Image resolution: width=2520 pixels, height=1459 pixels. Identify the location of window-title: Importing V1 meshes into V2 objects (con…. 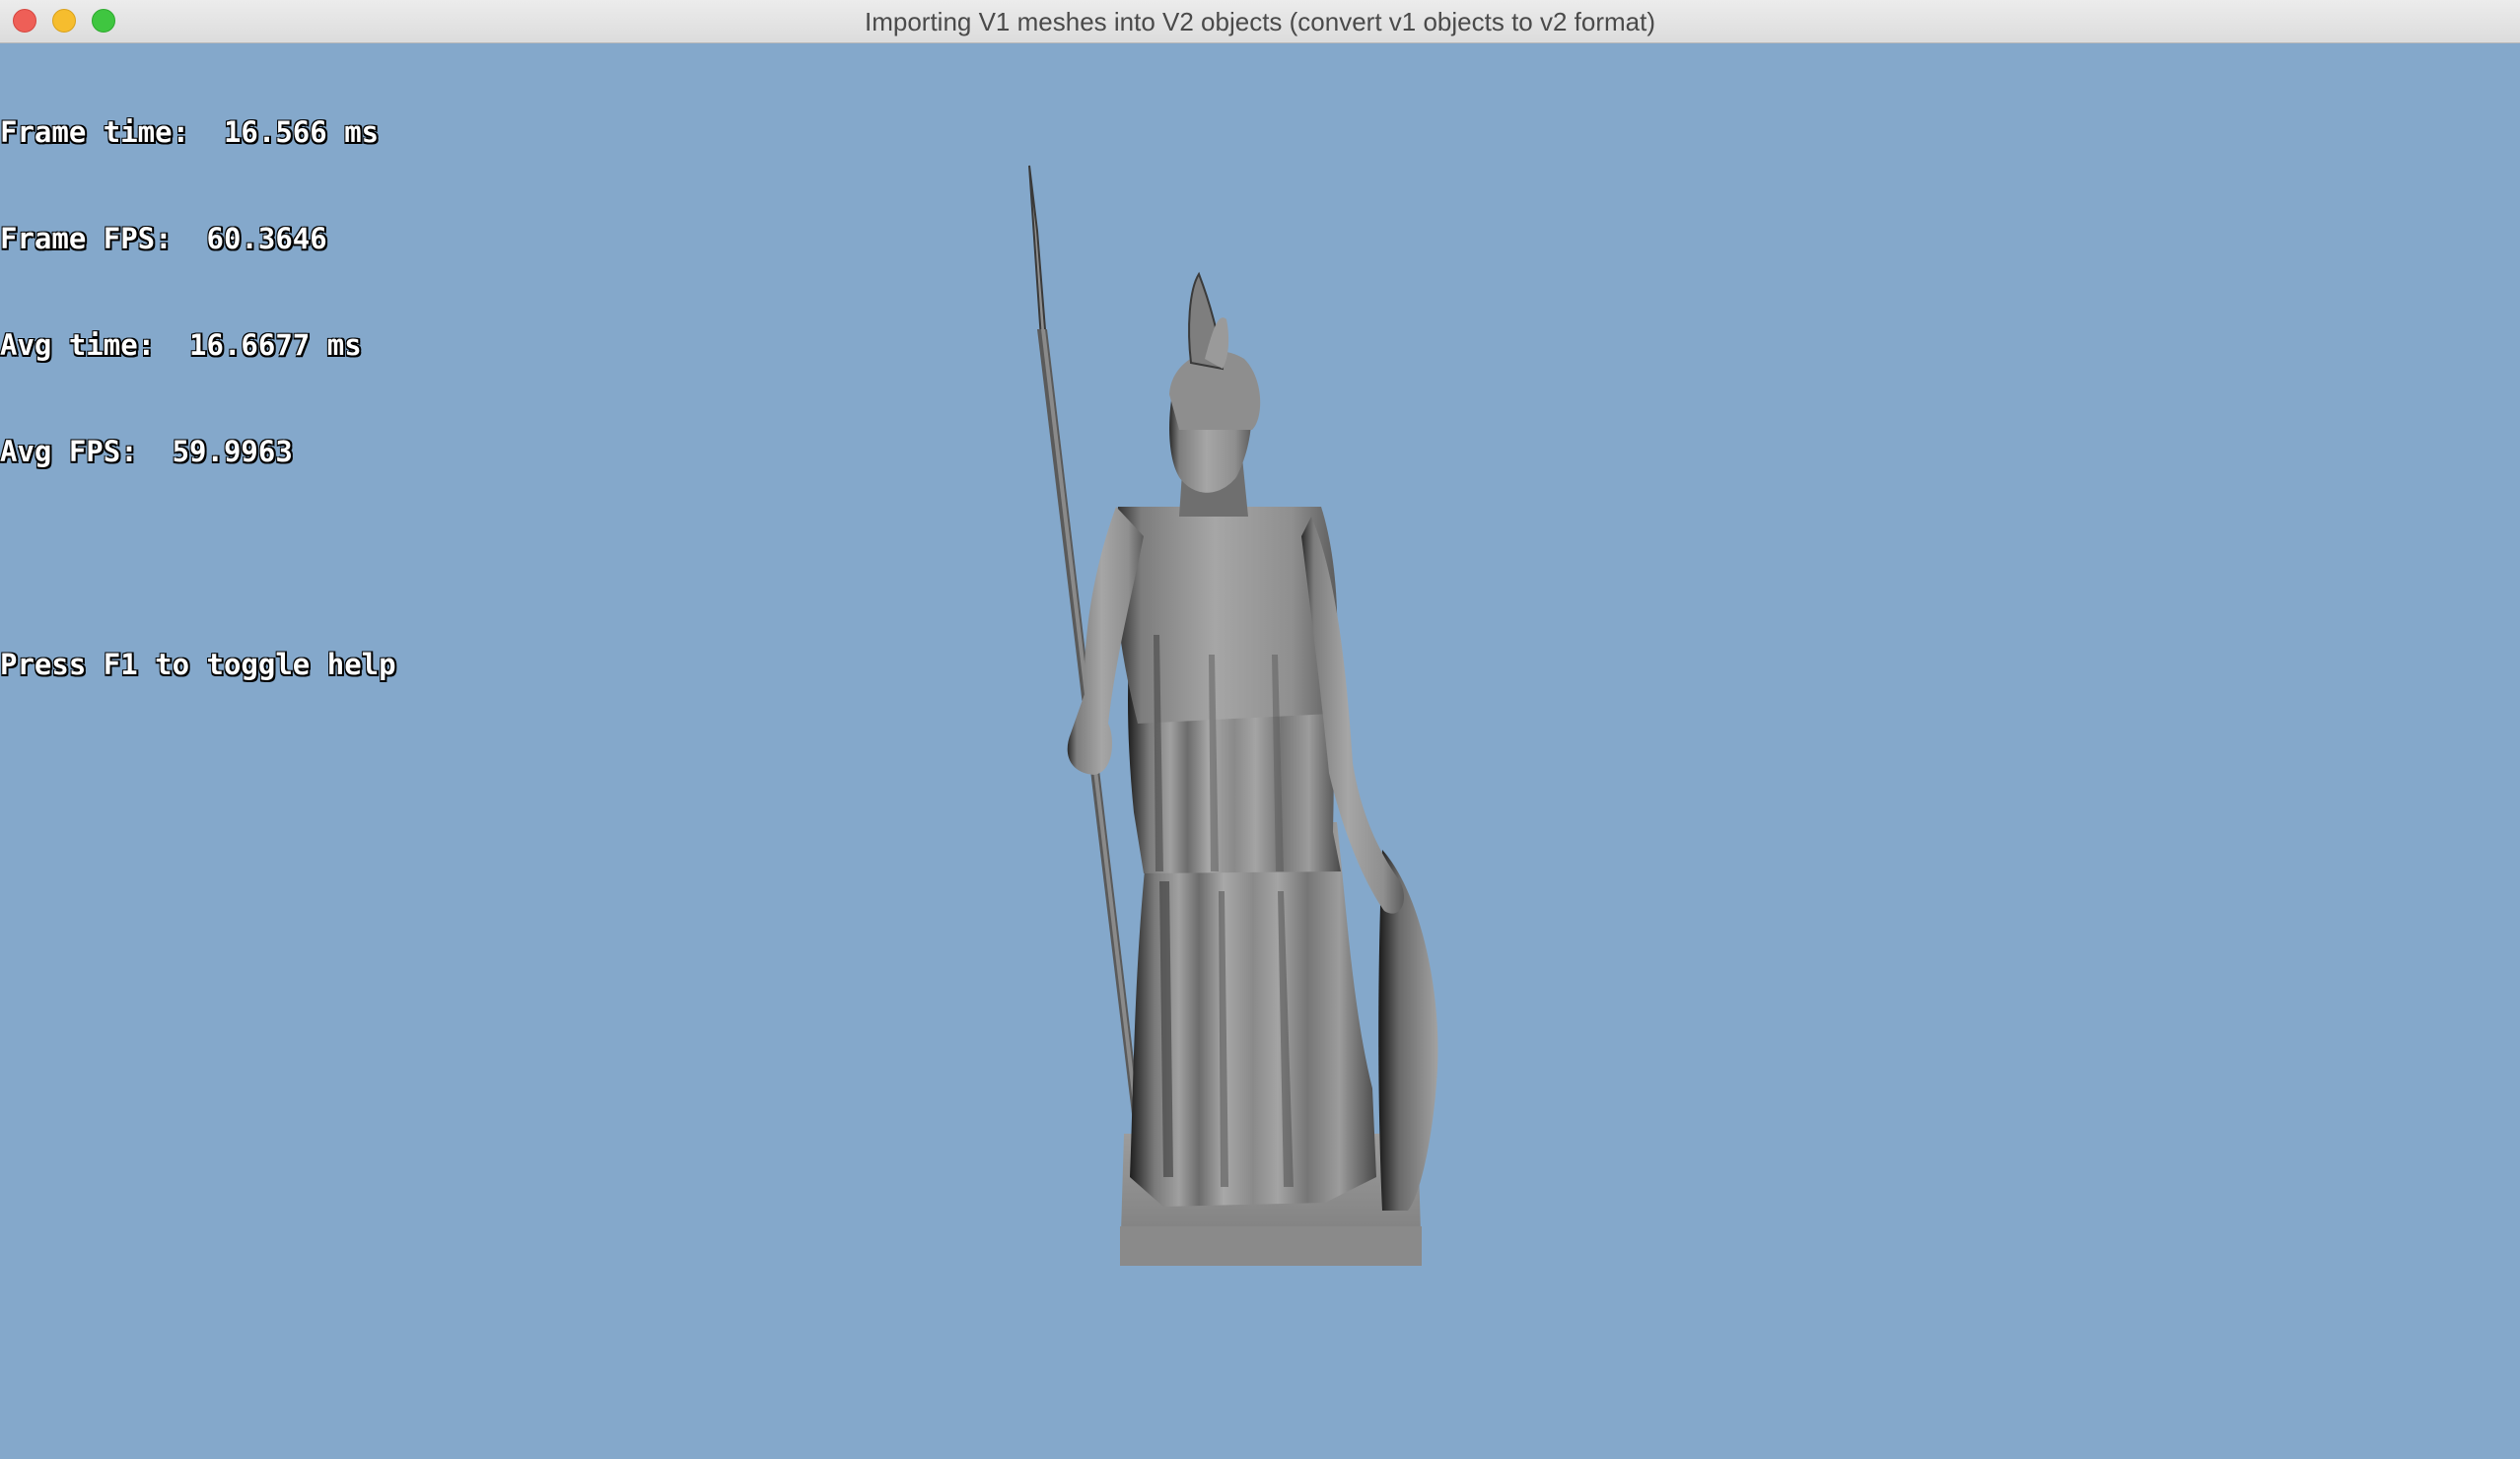
(1260, 21).